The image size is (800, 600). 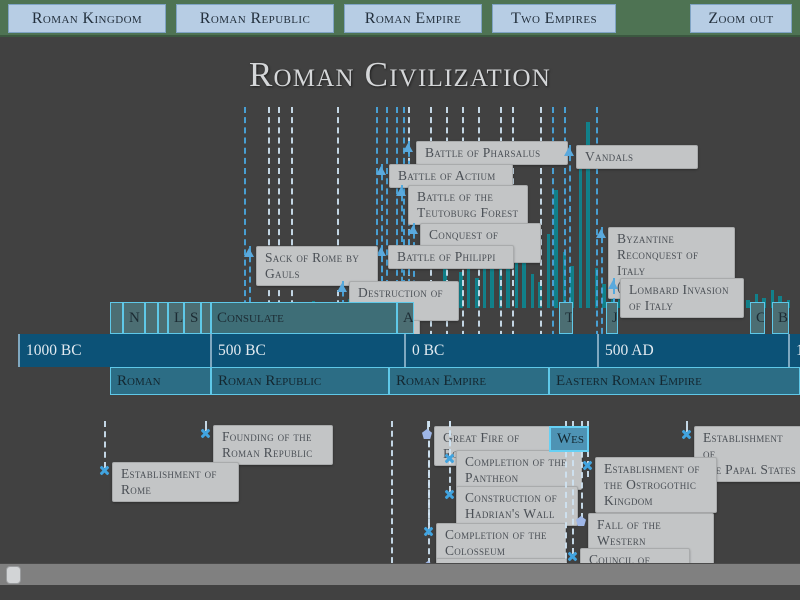 What do you see at coordinates (794, 350) in the screenshot?
I see `axis-tick-label: 10` at bounding box center [794, 350].